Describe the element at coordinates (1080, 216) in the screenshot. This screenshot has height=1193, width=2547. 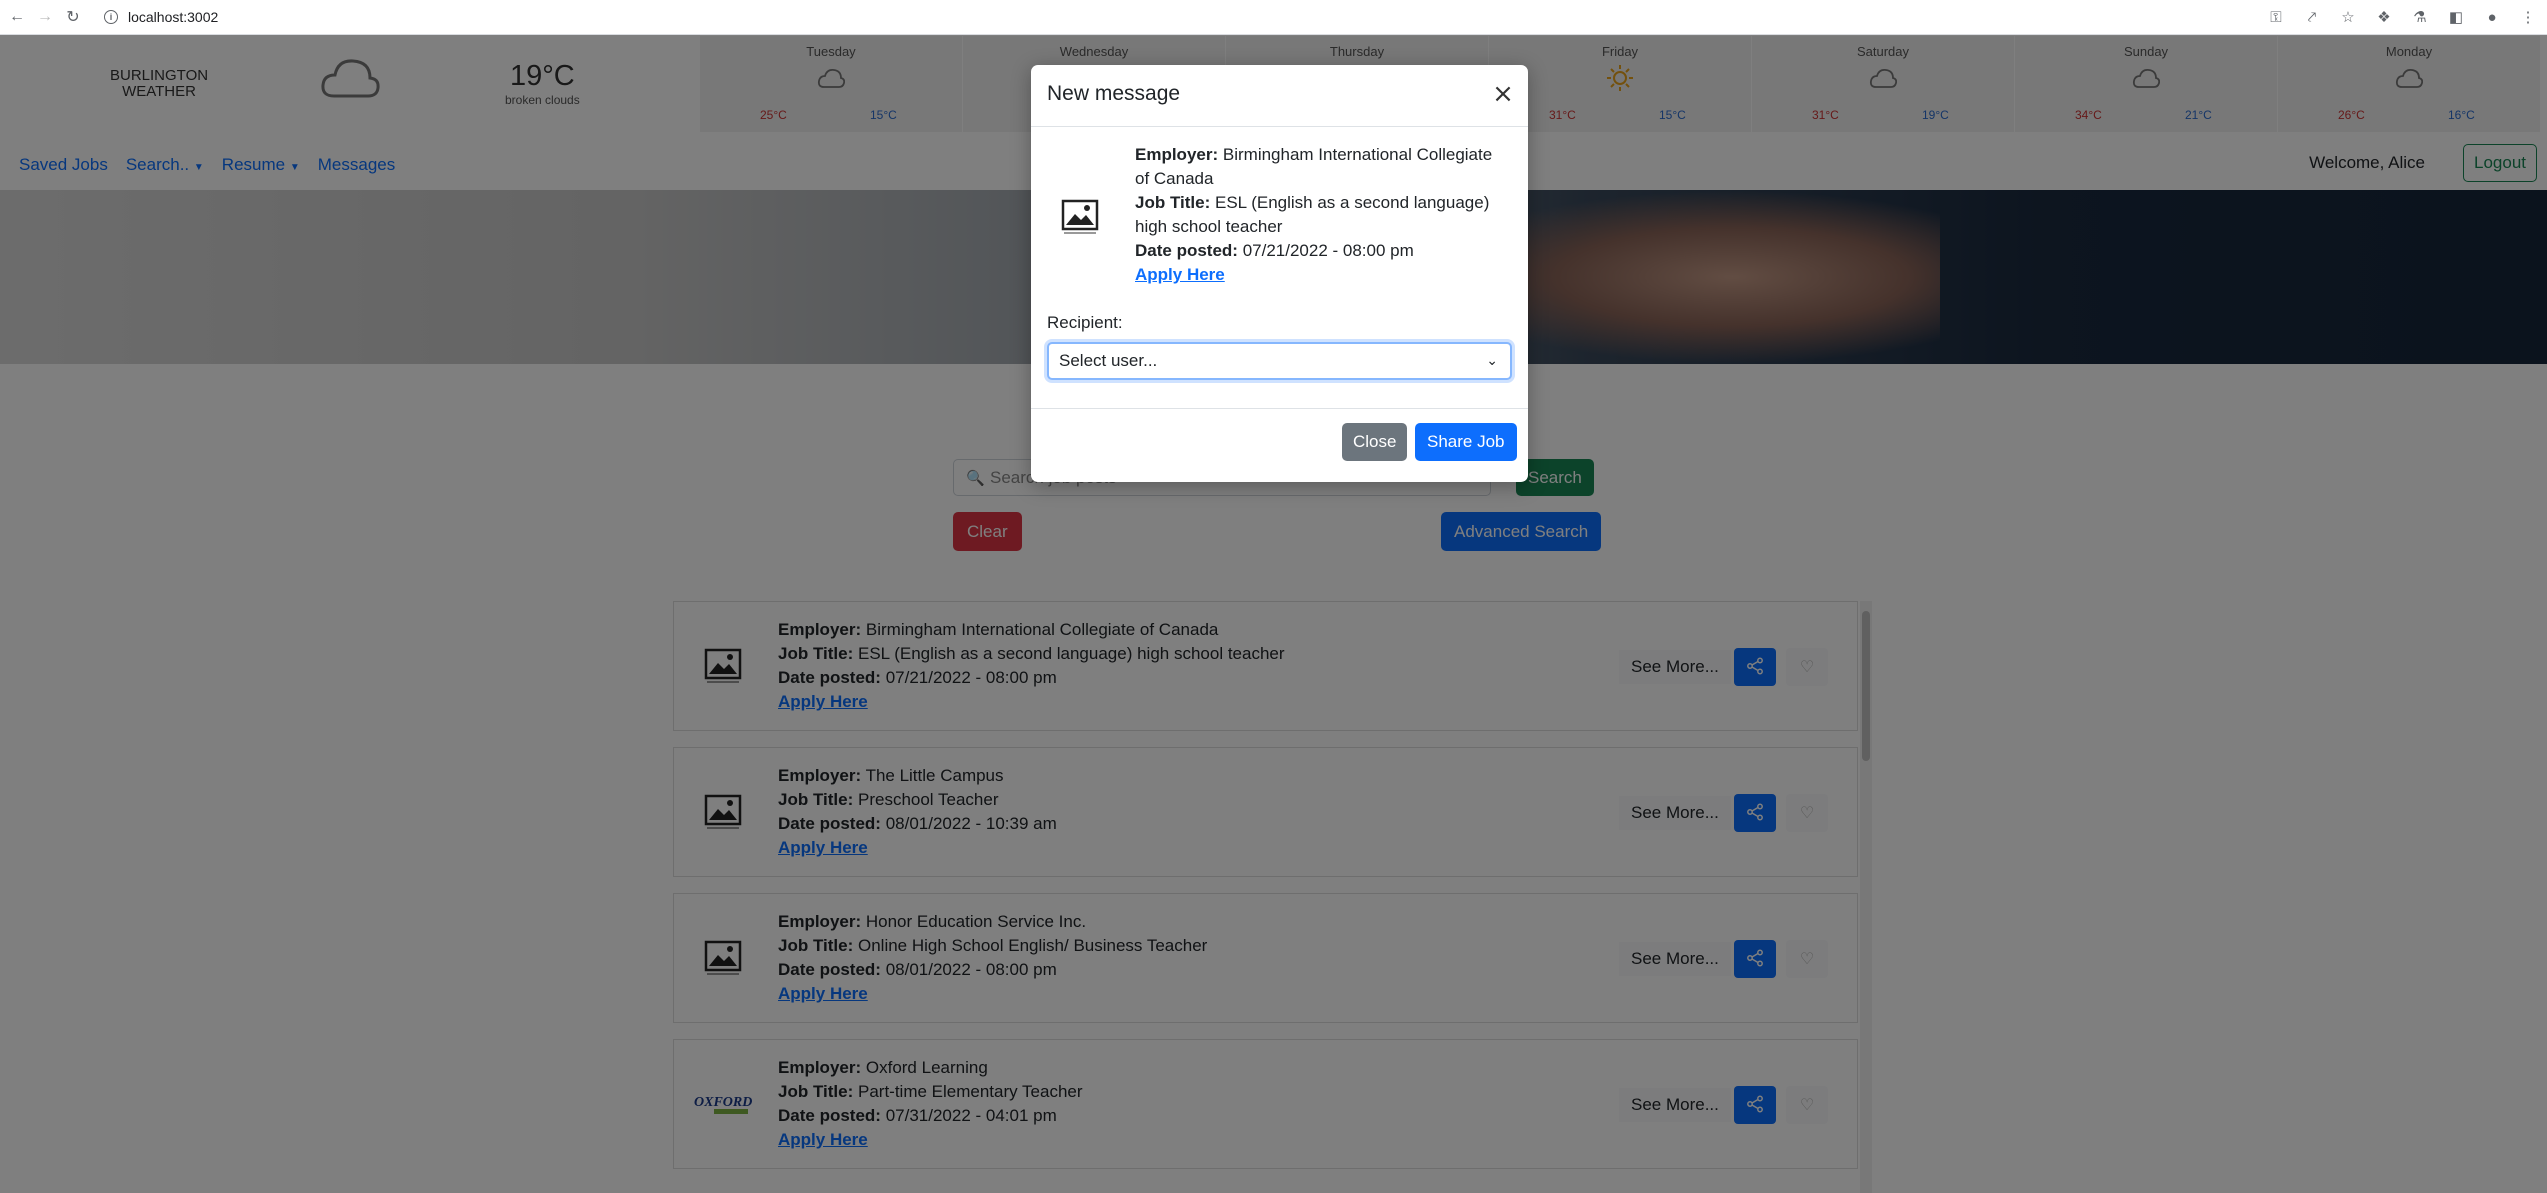
I see `image-placeholder-icon` at that location.